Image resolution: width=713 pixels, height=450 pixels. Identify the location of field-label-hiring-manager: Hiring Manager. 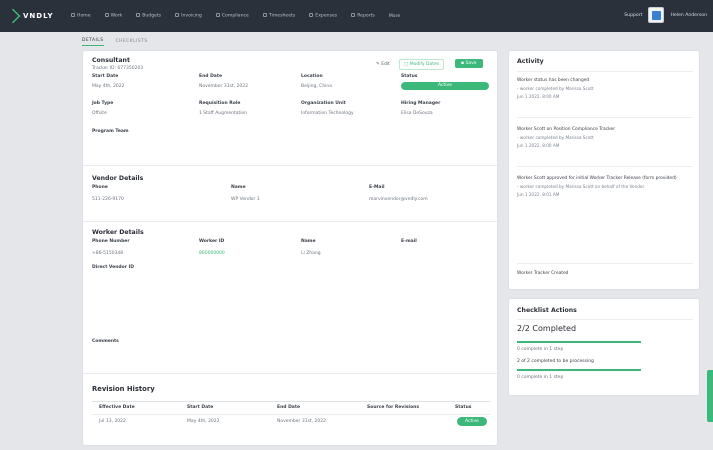
(421, 103).